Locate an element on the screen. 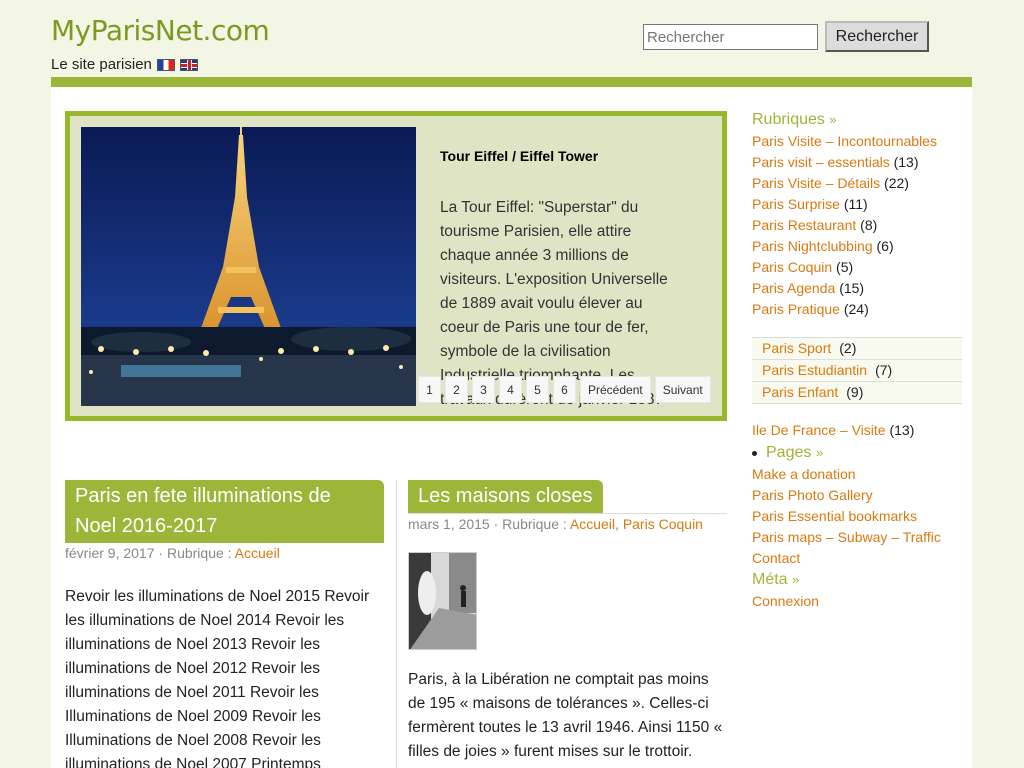  slider-page-6: 6 is located at coordinates (564, 389).